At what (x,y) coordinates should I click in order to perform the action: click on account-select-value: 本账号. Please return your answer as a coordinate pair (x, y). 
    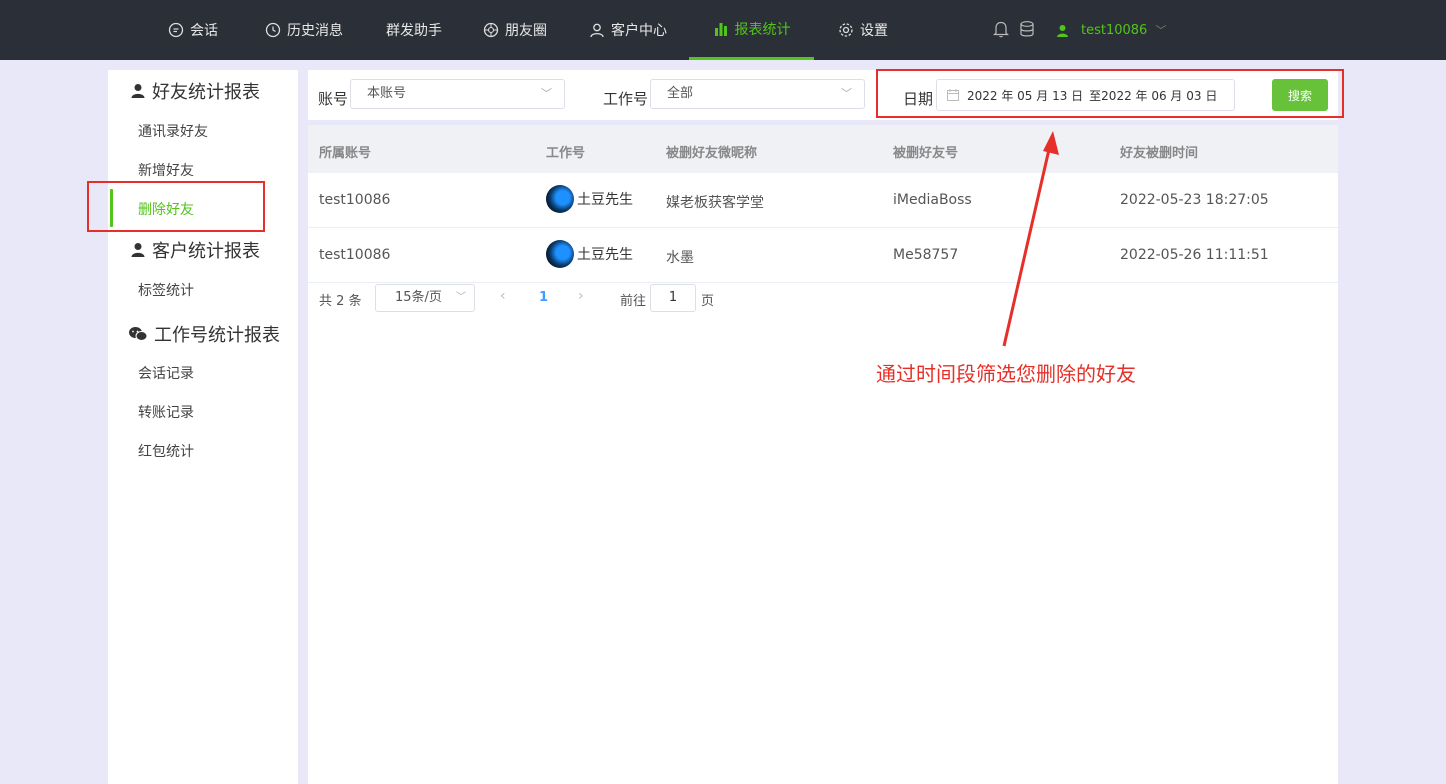
    Looking at the image, I should click on (387, 93).